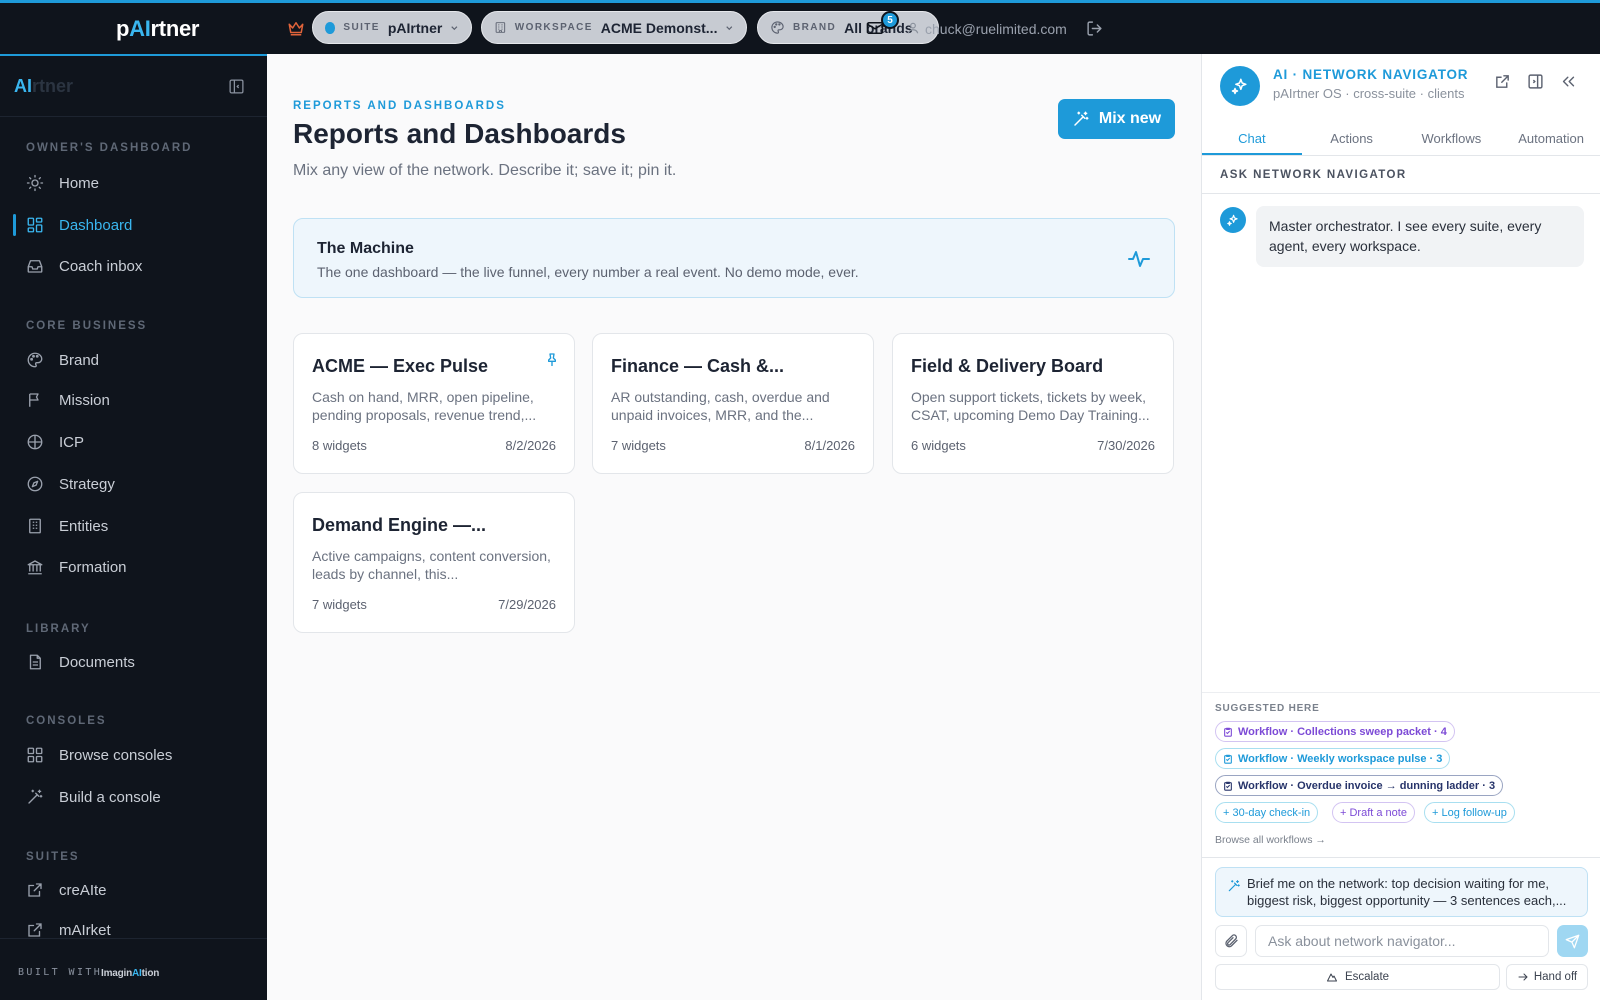  I want to click on panel-dock-icon, so click(1535, 81).